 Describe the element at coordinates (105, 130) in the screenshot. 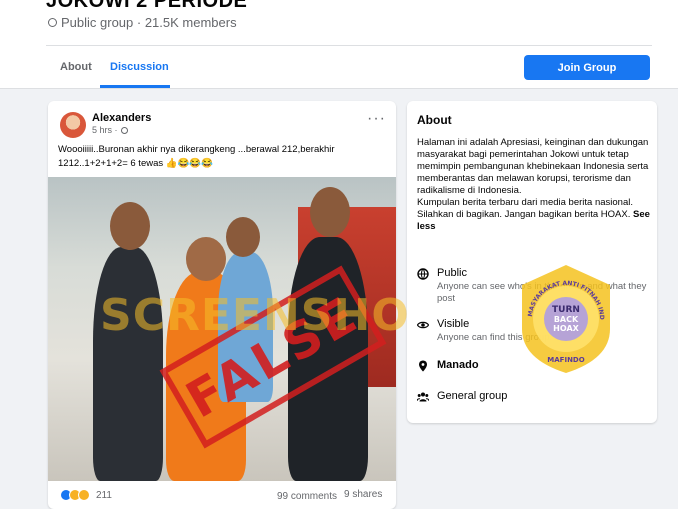

I see `post-time-text: 5 hrs ·` at that location.